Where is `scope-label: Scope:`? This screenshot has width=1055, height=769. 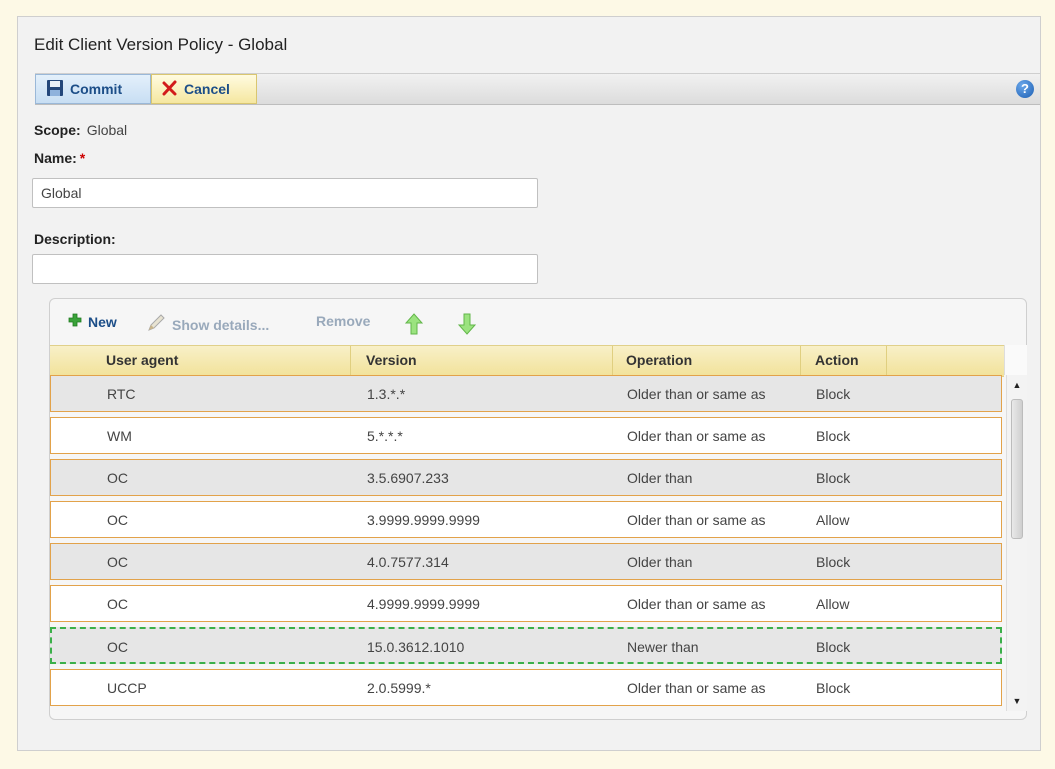 scope-label: Scope: is located at coordinates (57, 130).